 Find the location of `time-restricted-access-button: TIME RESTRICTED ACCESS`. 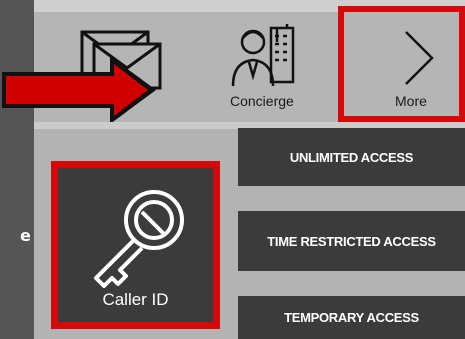

time-restricted-access-button: TIME RESTRICTED ACCESS is located at coordinates (351, 241).